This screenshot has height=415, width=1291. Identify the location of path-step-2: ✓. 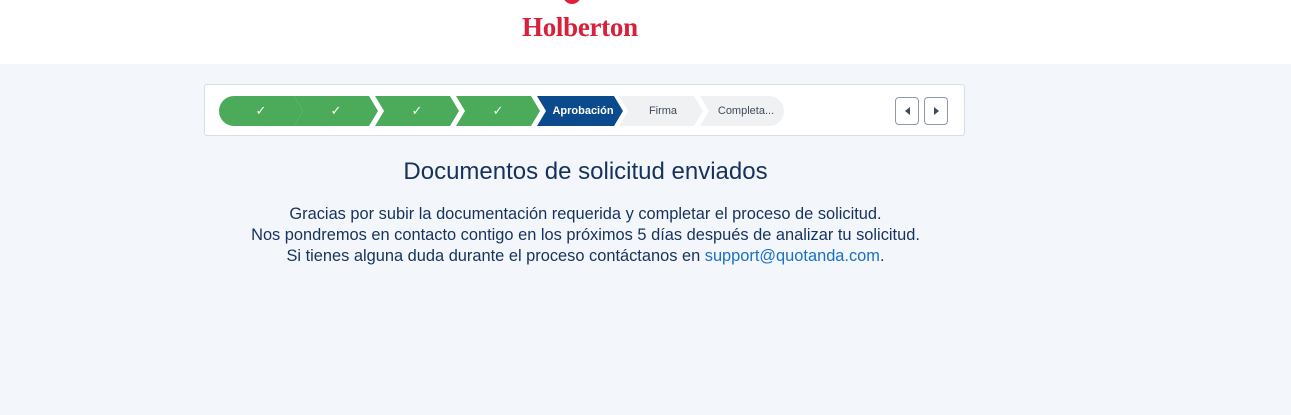
(336, 111).